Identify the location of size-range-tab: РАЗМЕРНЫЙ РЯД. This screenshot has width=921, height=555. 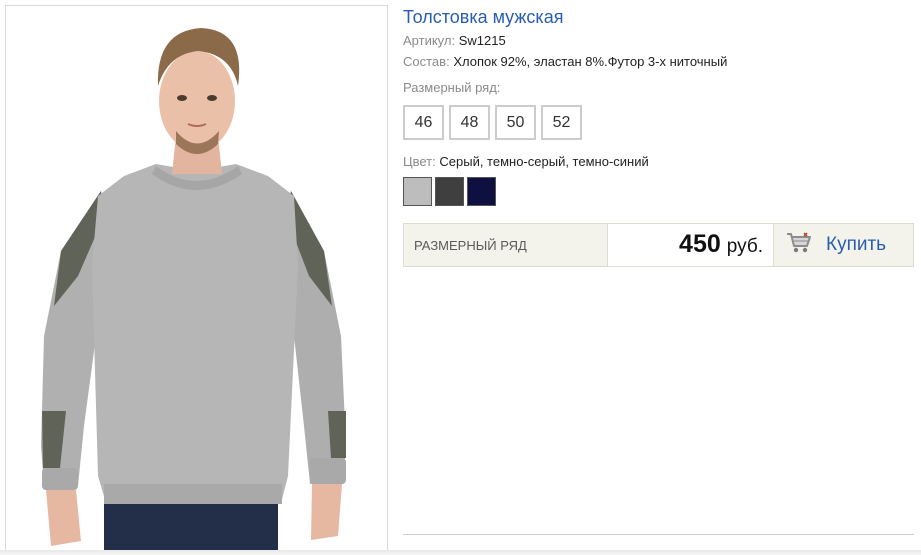
(506, 245).